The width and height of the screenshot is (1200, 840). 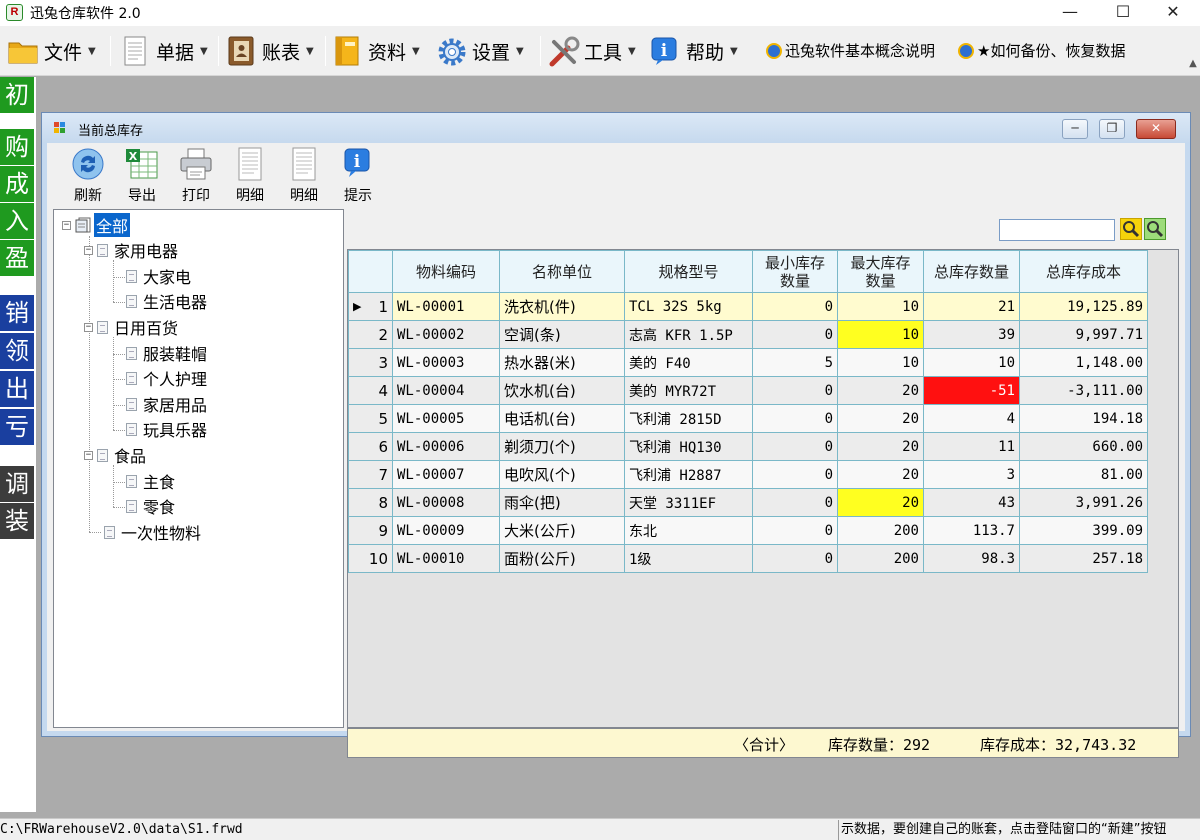 What do you see at coordinates (142, 177) in the screenshot?
I see `toolbar-export-button: X 导出` at bounding box center [142, 177].